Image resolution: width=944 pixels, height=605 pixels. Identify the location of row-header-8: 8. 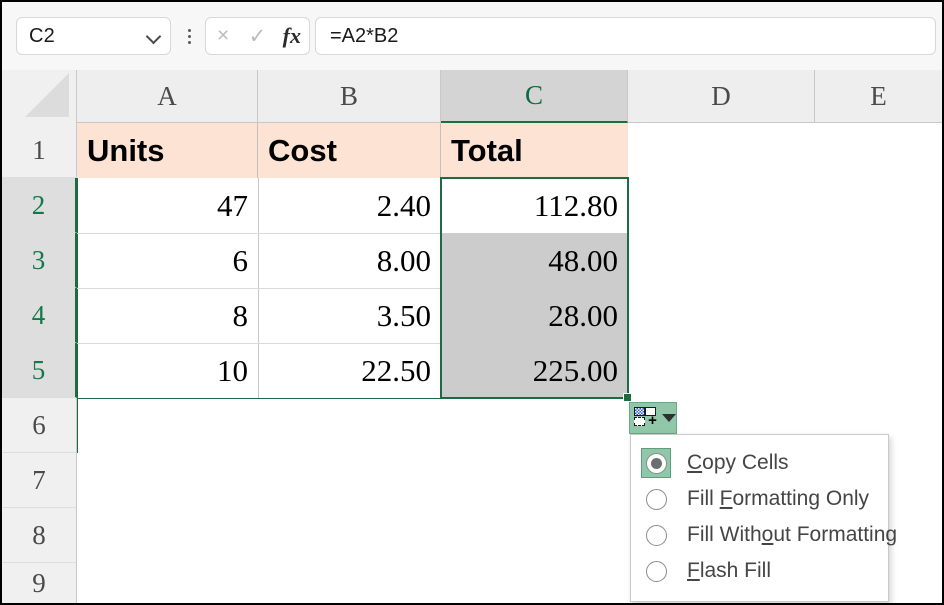
(39, 535).